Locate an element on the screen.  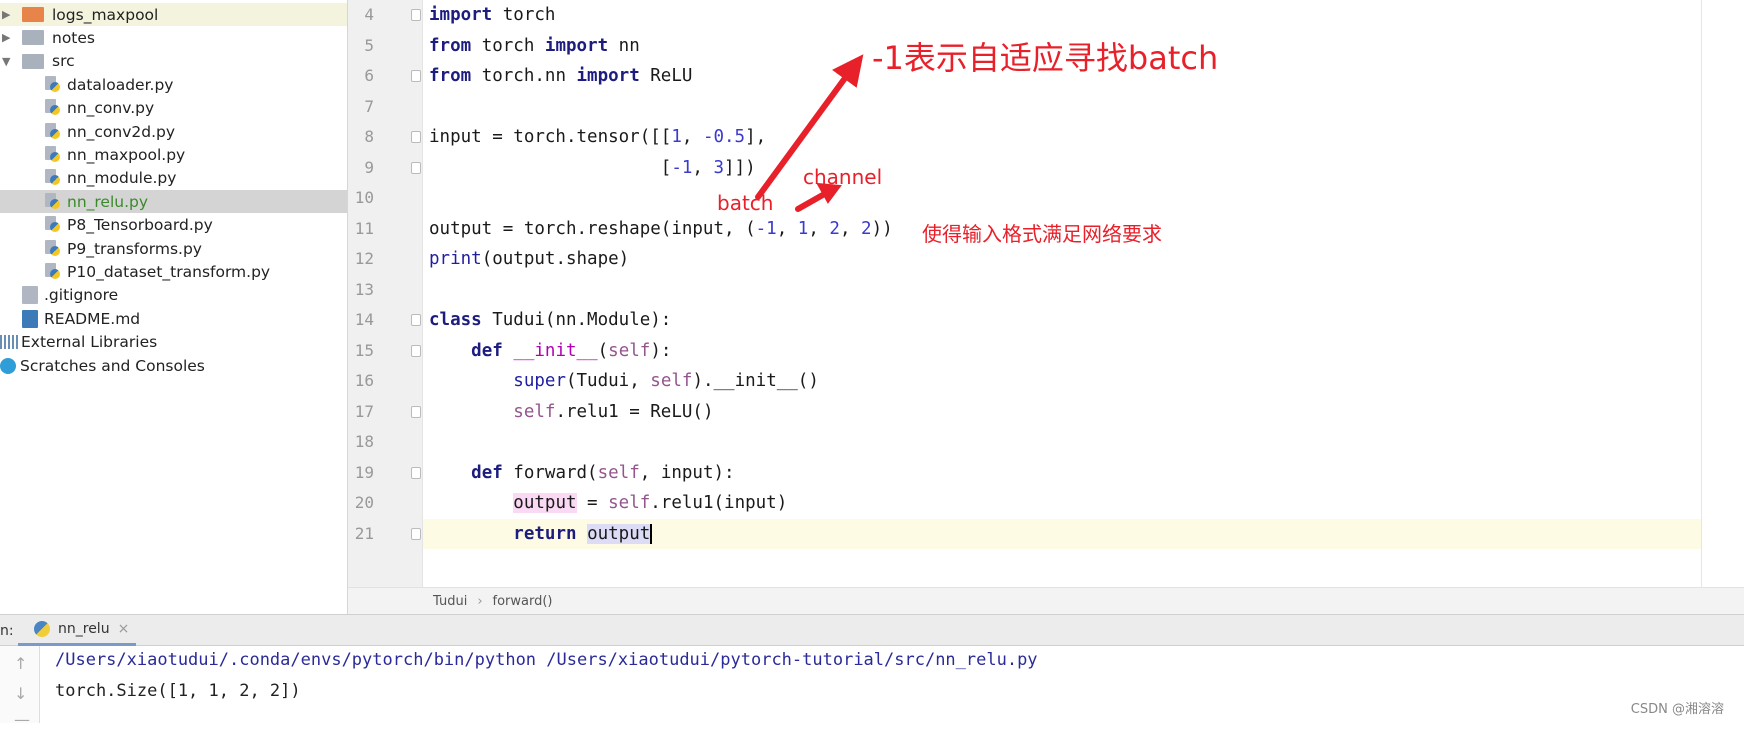
line-number: 10 is located at coordinates (364, 197).